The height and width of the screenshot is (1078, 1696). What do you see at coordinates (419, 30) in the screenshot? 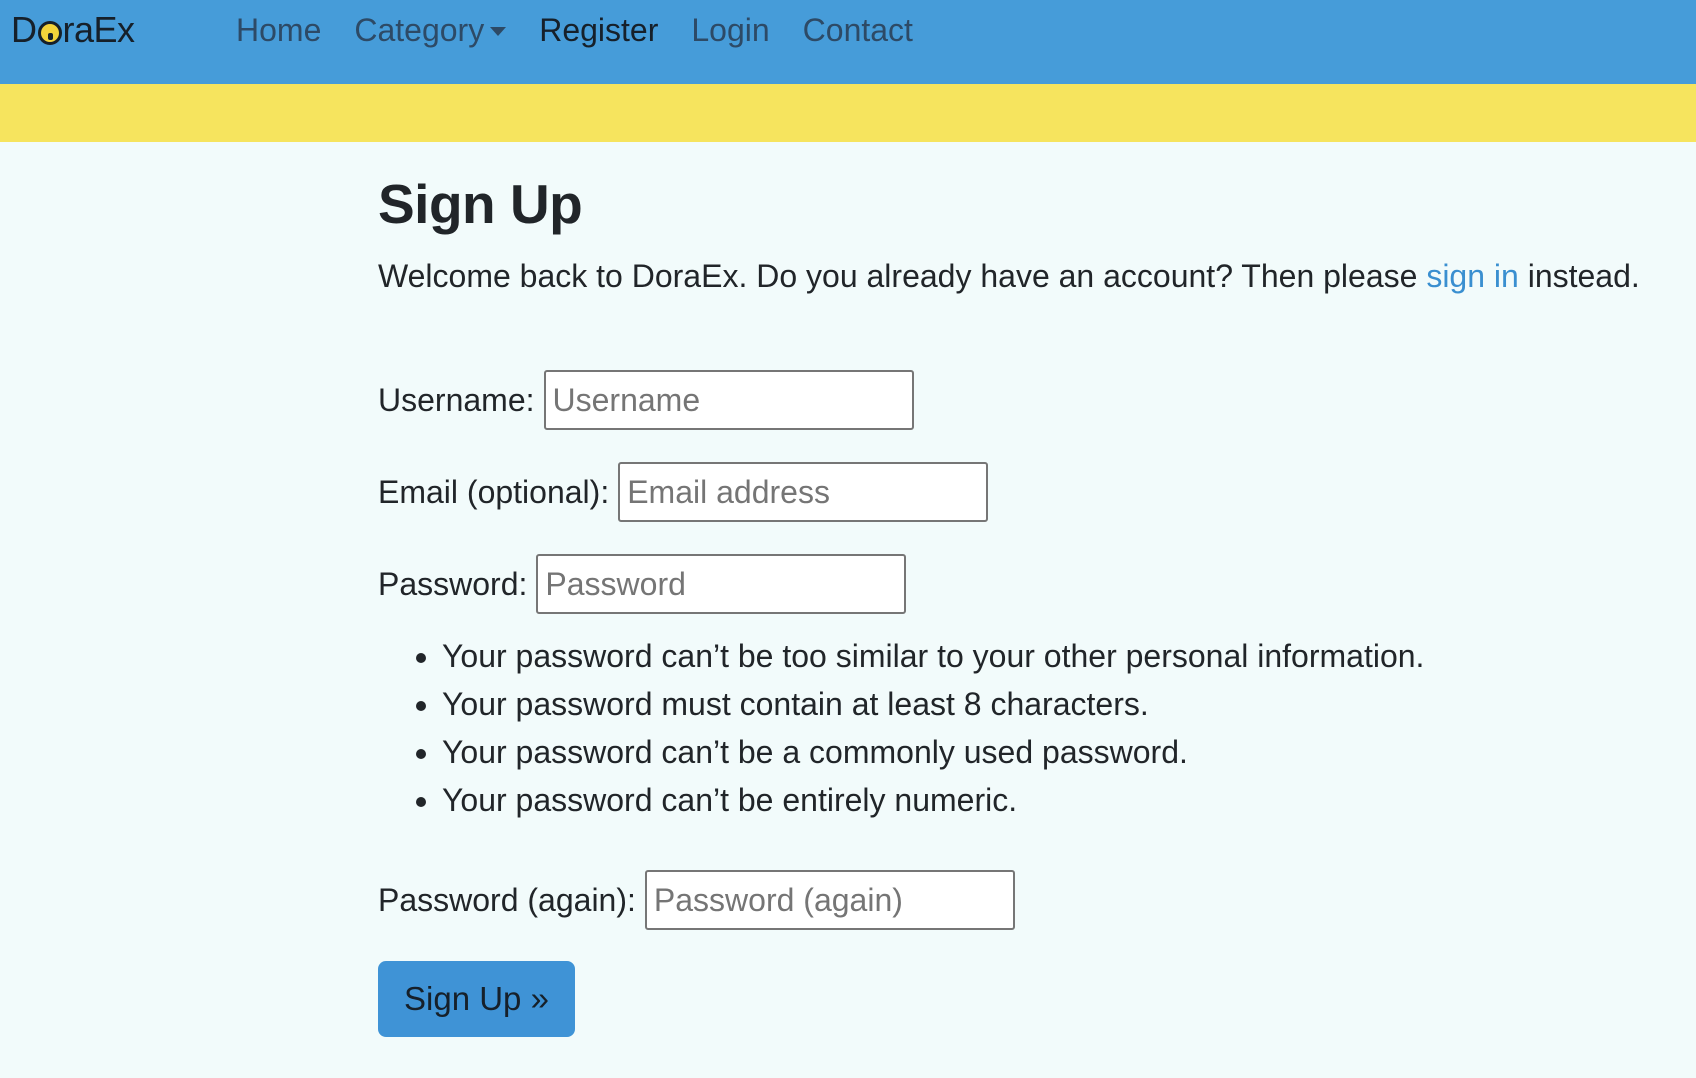
I see `nav-category-label: Category` at bounding box center [419, 30].